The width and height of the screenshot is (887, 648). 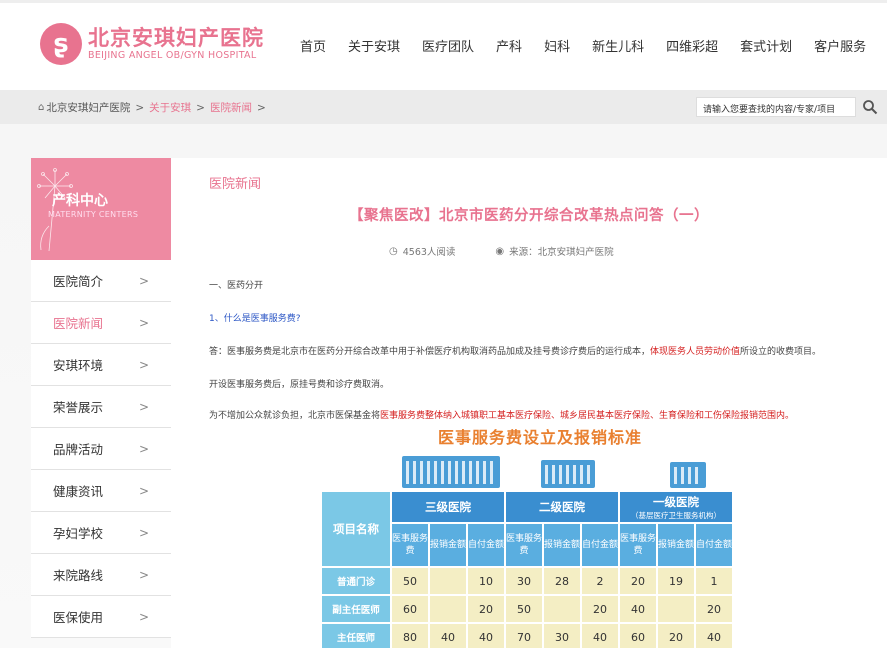 I want to click on breadcrumb: ⌂ 北京安琪妇产医院 > 关于安琪 > 医院新闻 >, so click(x=154, y=107).